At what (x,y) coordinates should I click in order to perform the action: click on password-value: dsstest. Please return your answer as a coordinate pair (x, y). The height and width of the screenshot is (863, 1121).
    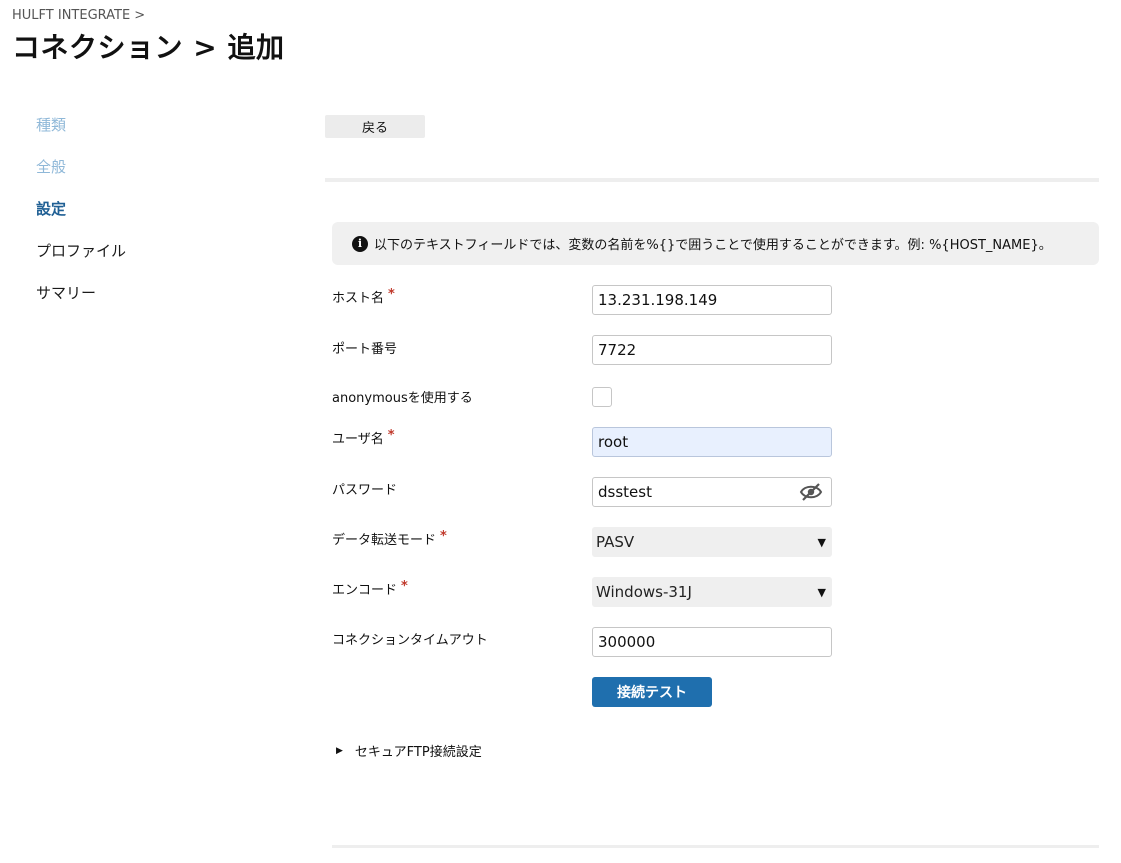
    Looking at the image, I should click on (625, 492).